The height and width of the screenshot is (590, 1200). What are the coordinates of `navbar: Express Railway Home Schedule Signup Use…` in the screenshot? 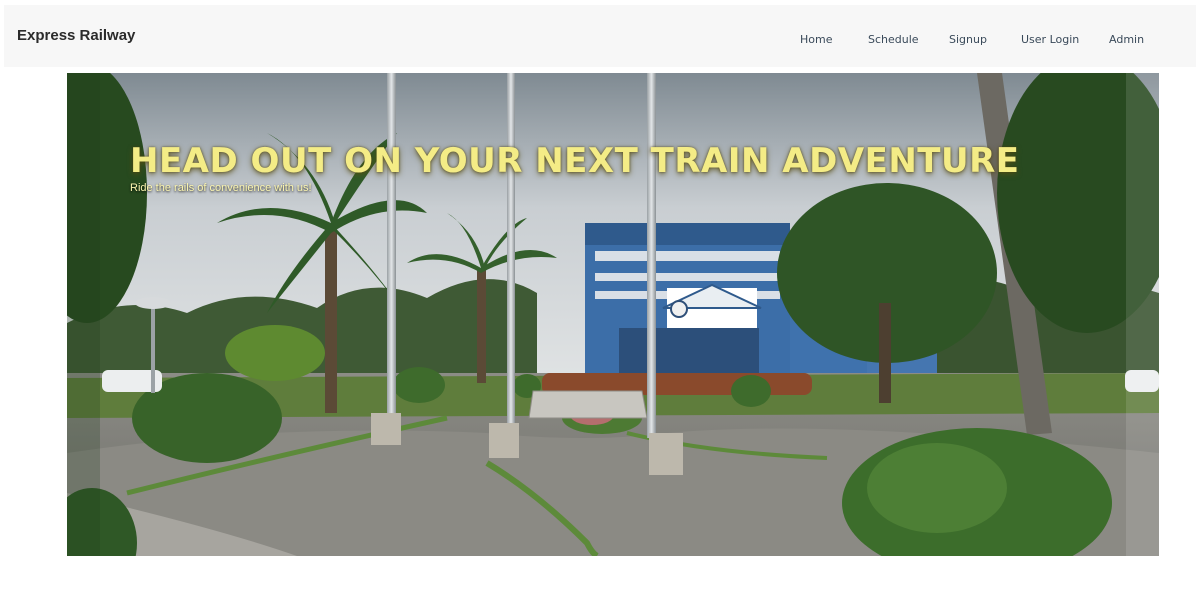 It's located at (600, 36).